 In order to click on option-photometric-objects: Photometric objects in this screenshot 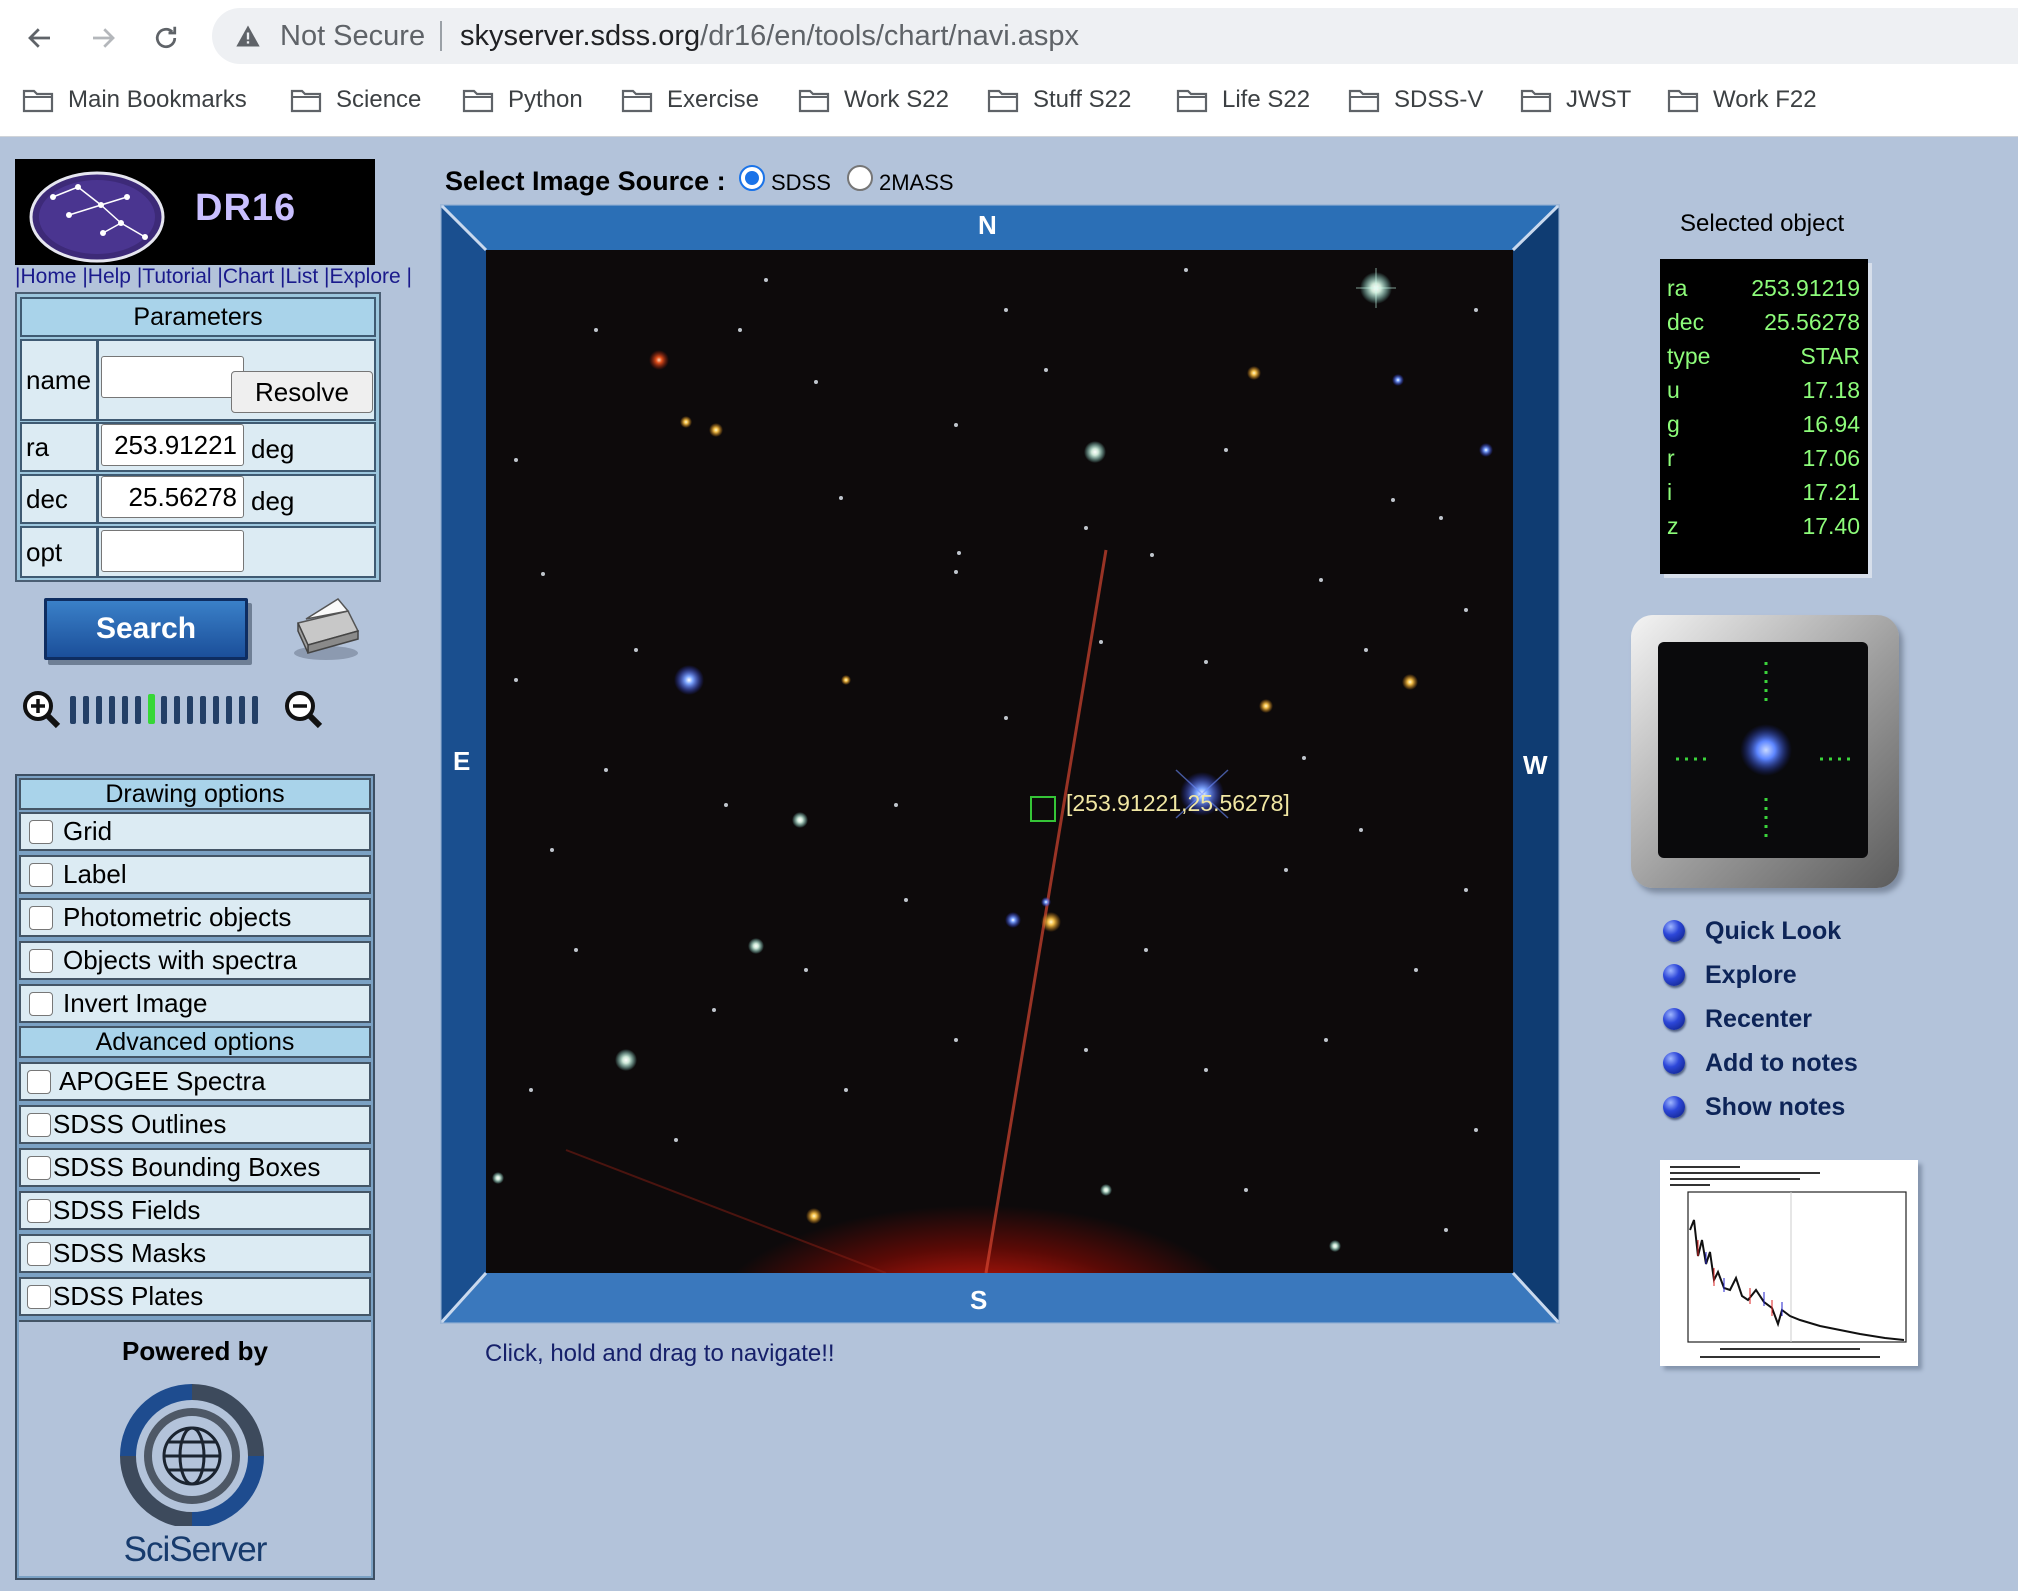, I will do `click(195, 917)`.